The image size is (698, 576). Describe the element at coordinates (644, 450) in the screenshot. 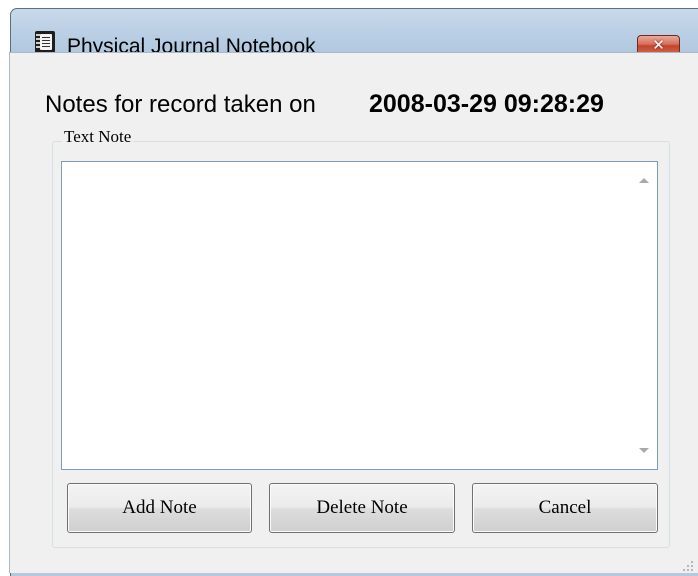

I see `scroll-down-arrow-icon` at that location.